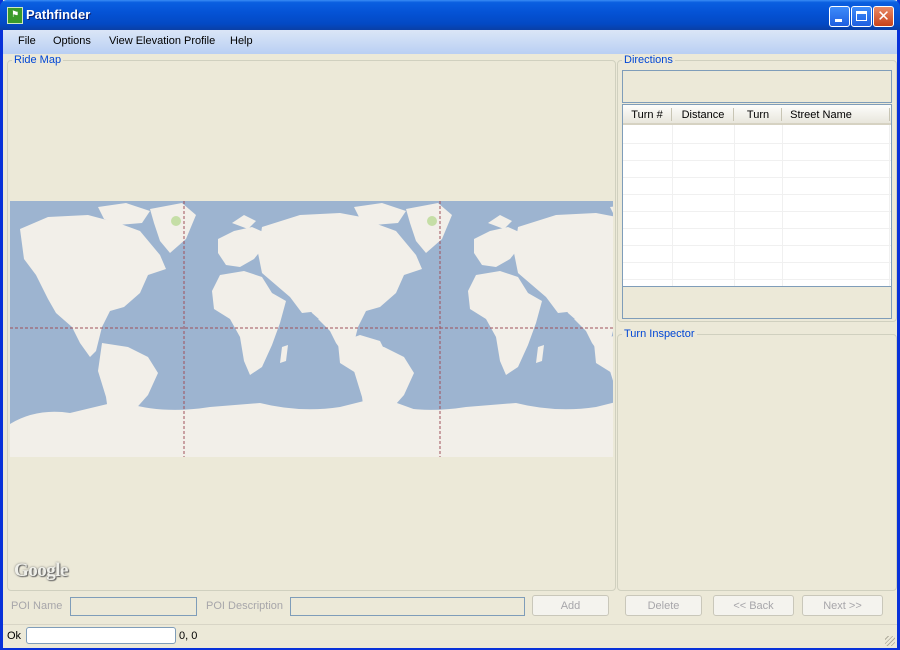  What do you see at coordinates (72, 41) in the screenshot?
I see `menu-options: Options` at bounding box center [72, 41].